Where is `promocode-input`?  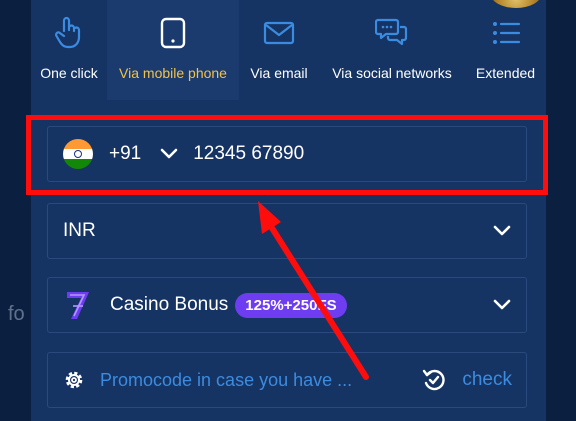 promocode-input is located at coordinates (248, 380).